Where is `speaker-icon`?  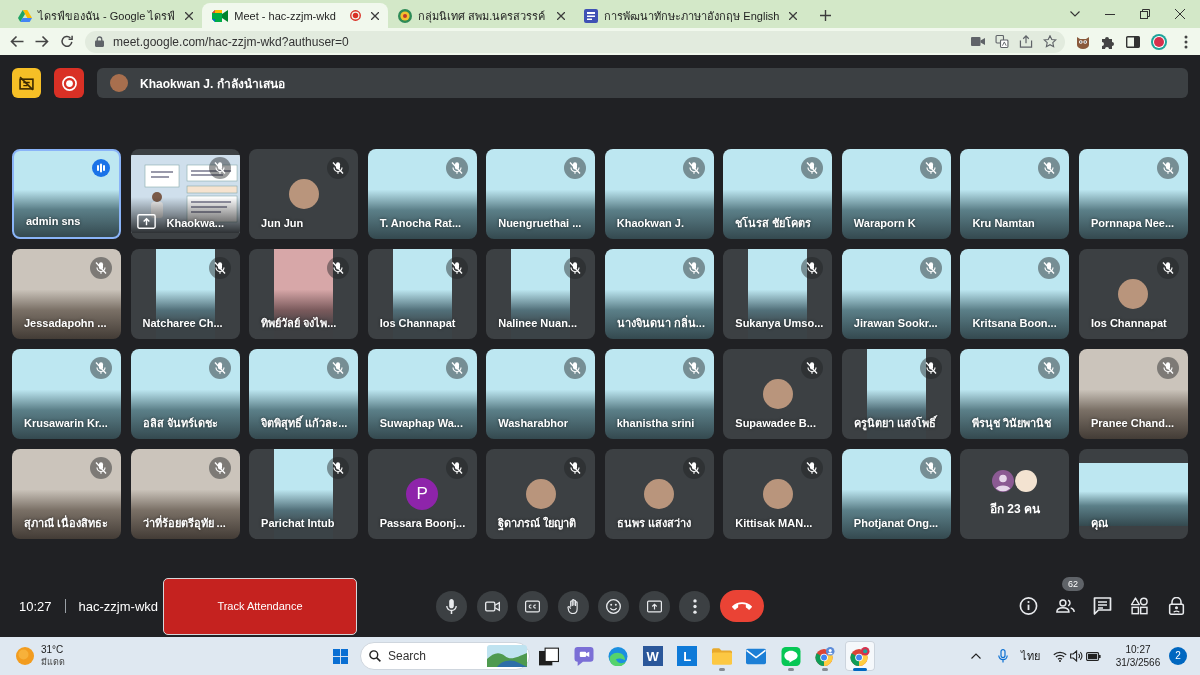 speaker-icon is located at coordinates (1076, 656).